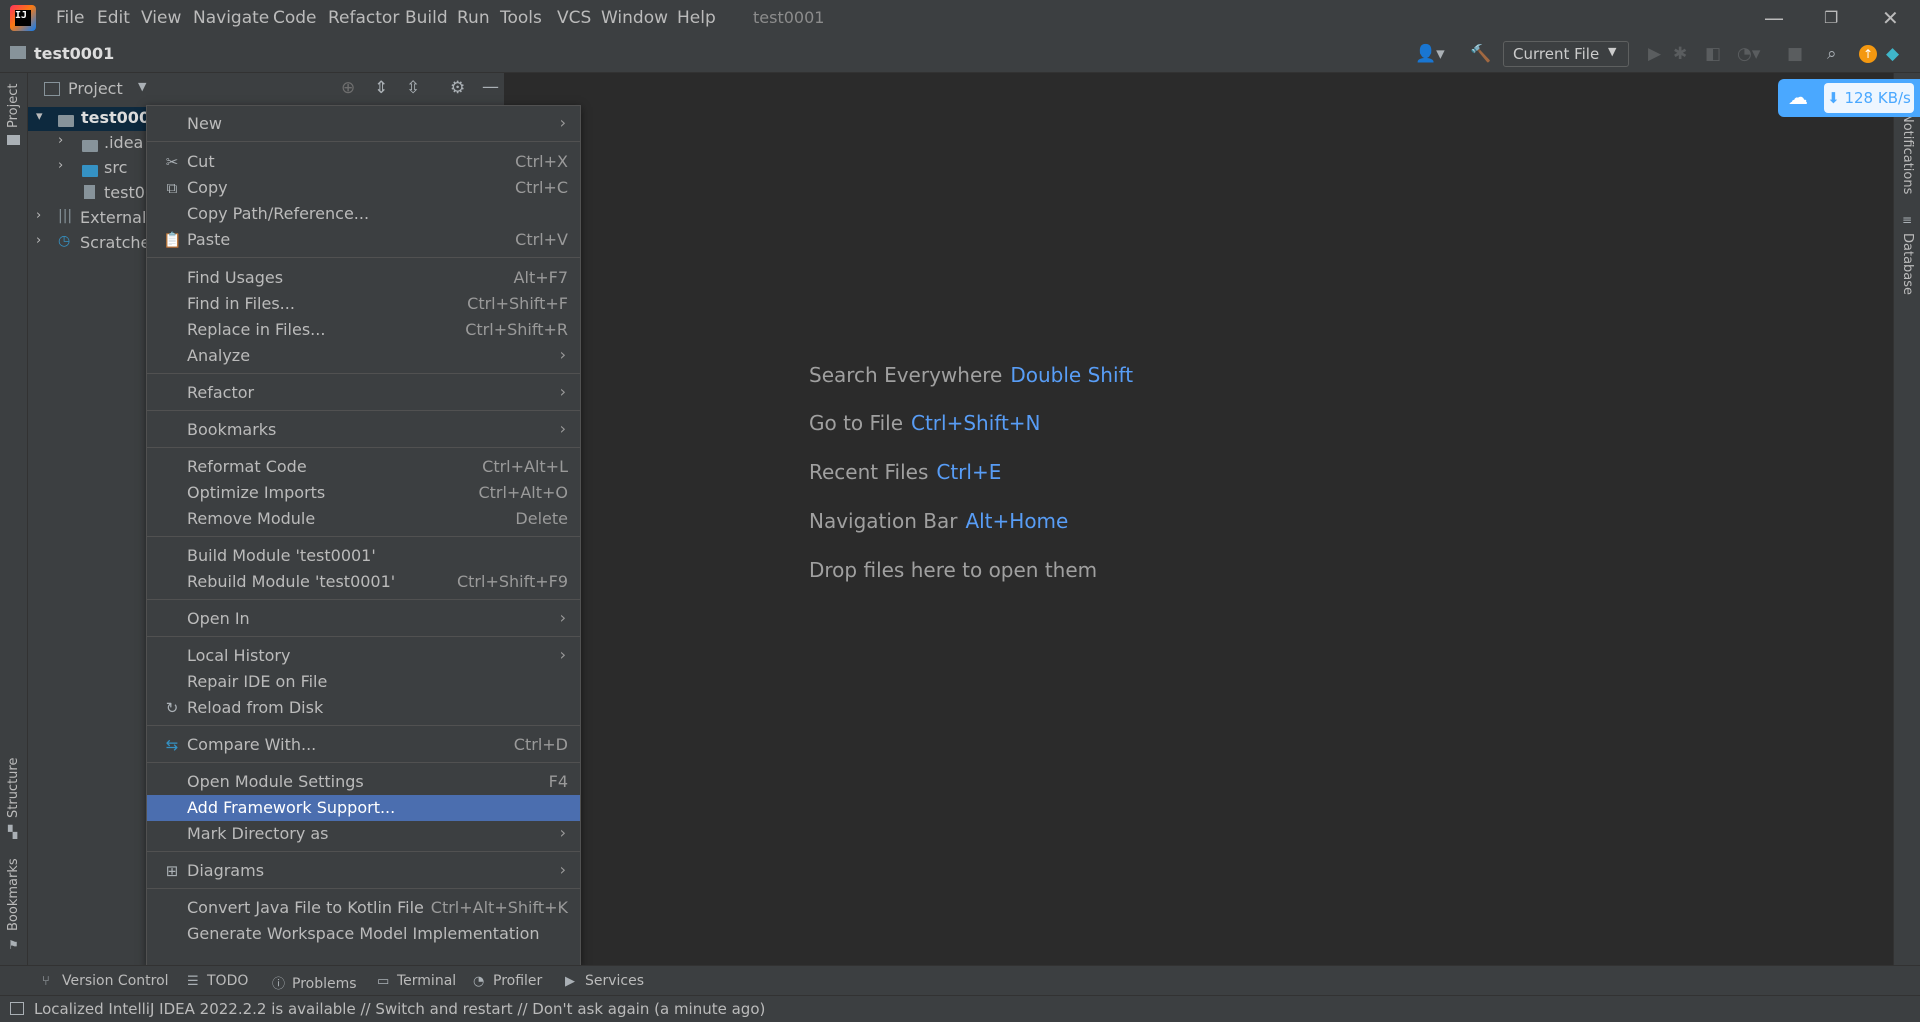 Image resolution: width=1920 pixels, height=1022 pixels. What do you see at coordinates (363, 356) in the screenshot?
I see `menu-item-analyze: Analyze ›` at bounding box center [363, 356].